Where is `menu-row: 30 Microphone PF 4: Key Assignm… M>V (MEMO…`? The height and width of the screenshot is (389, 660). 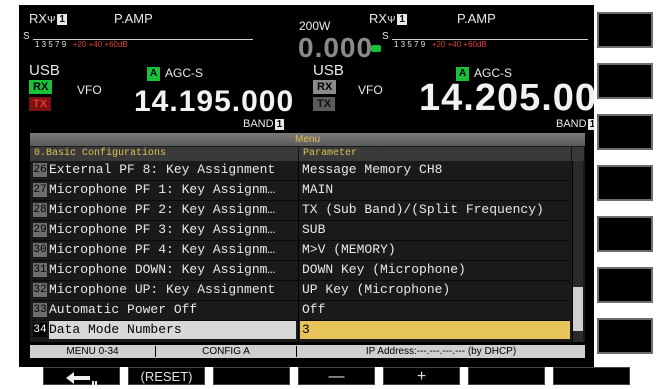
menu-row: 30 Microphone PF 4: Key Assignm… M>V (MEMO… is located at coordinates (300, 250).